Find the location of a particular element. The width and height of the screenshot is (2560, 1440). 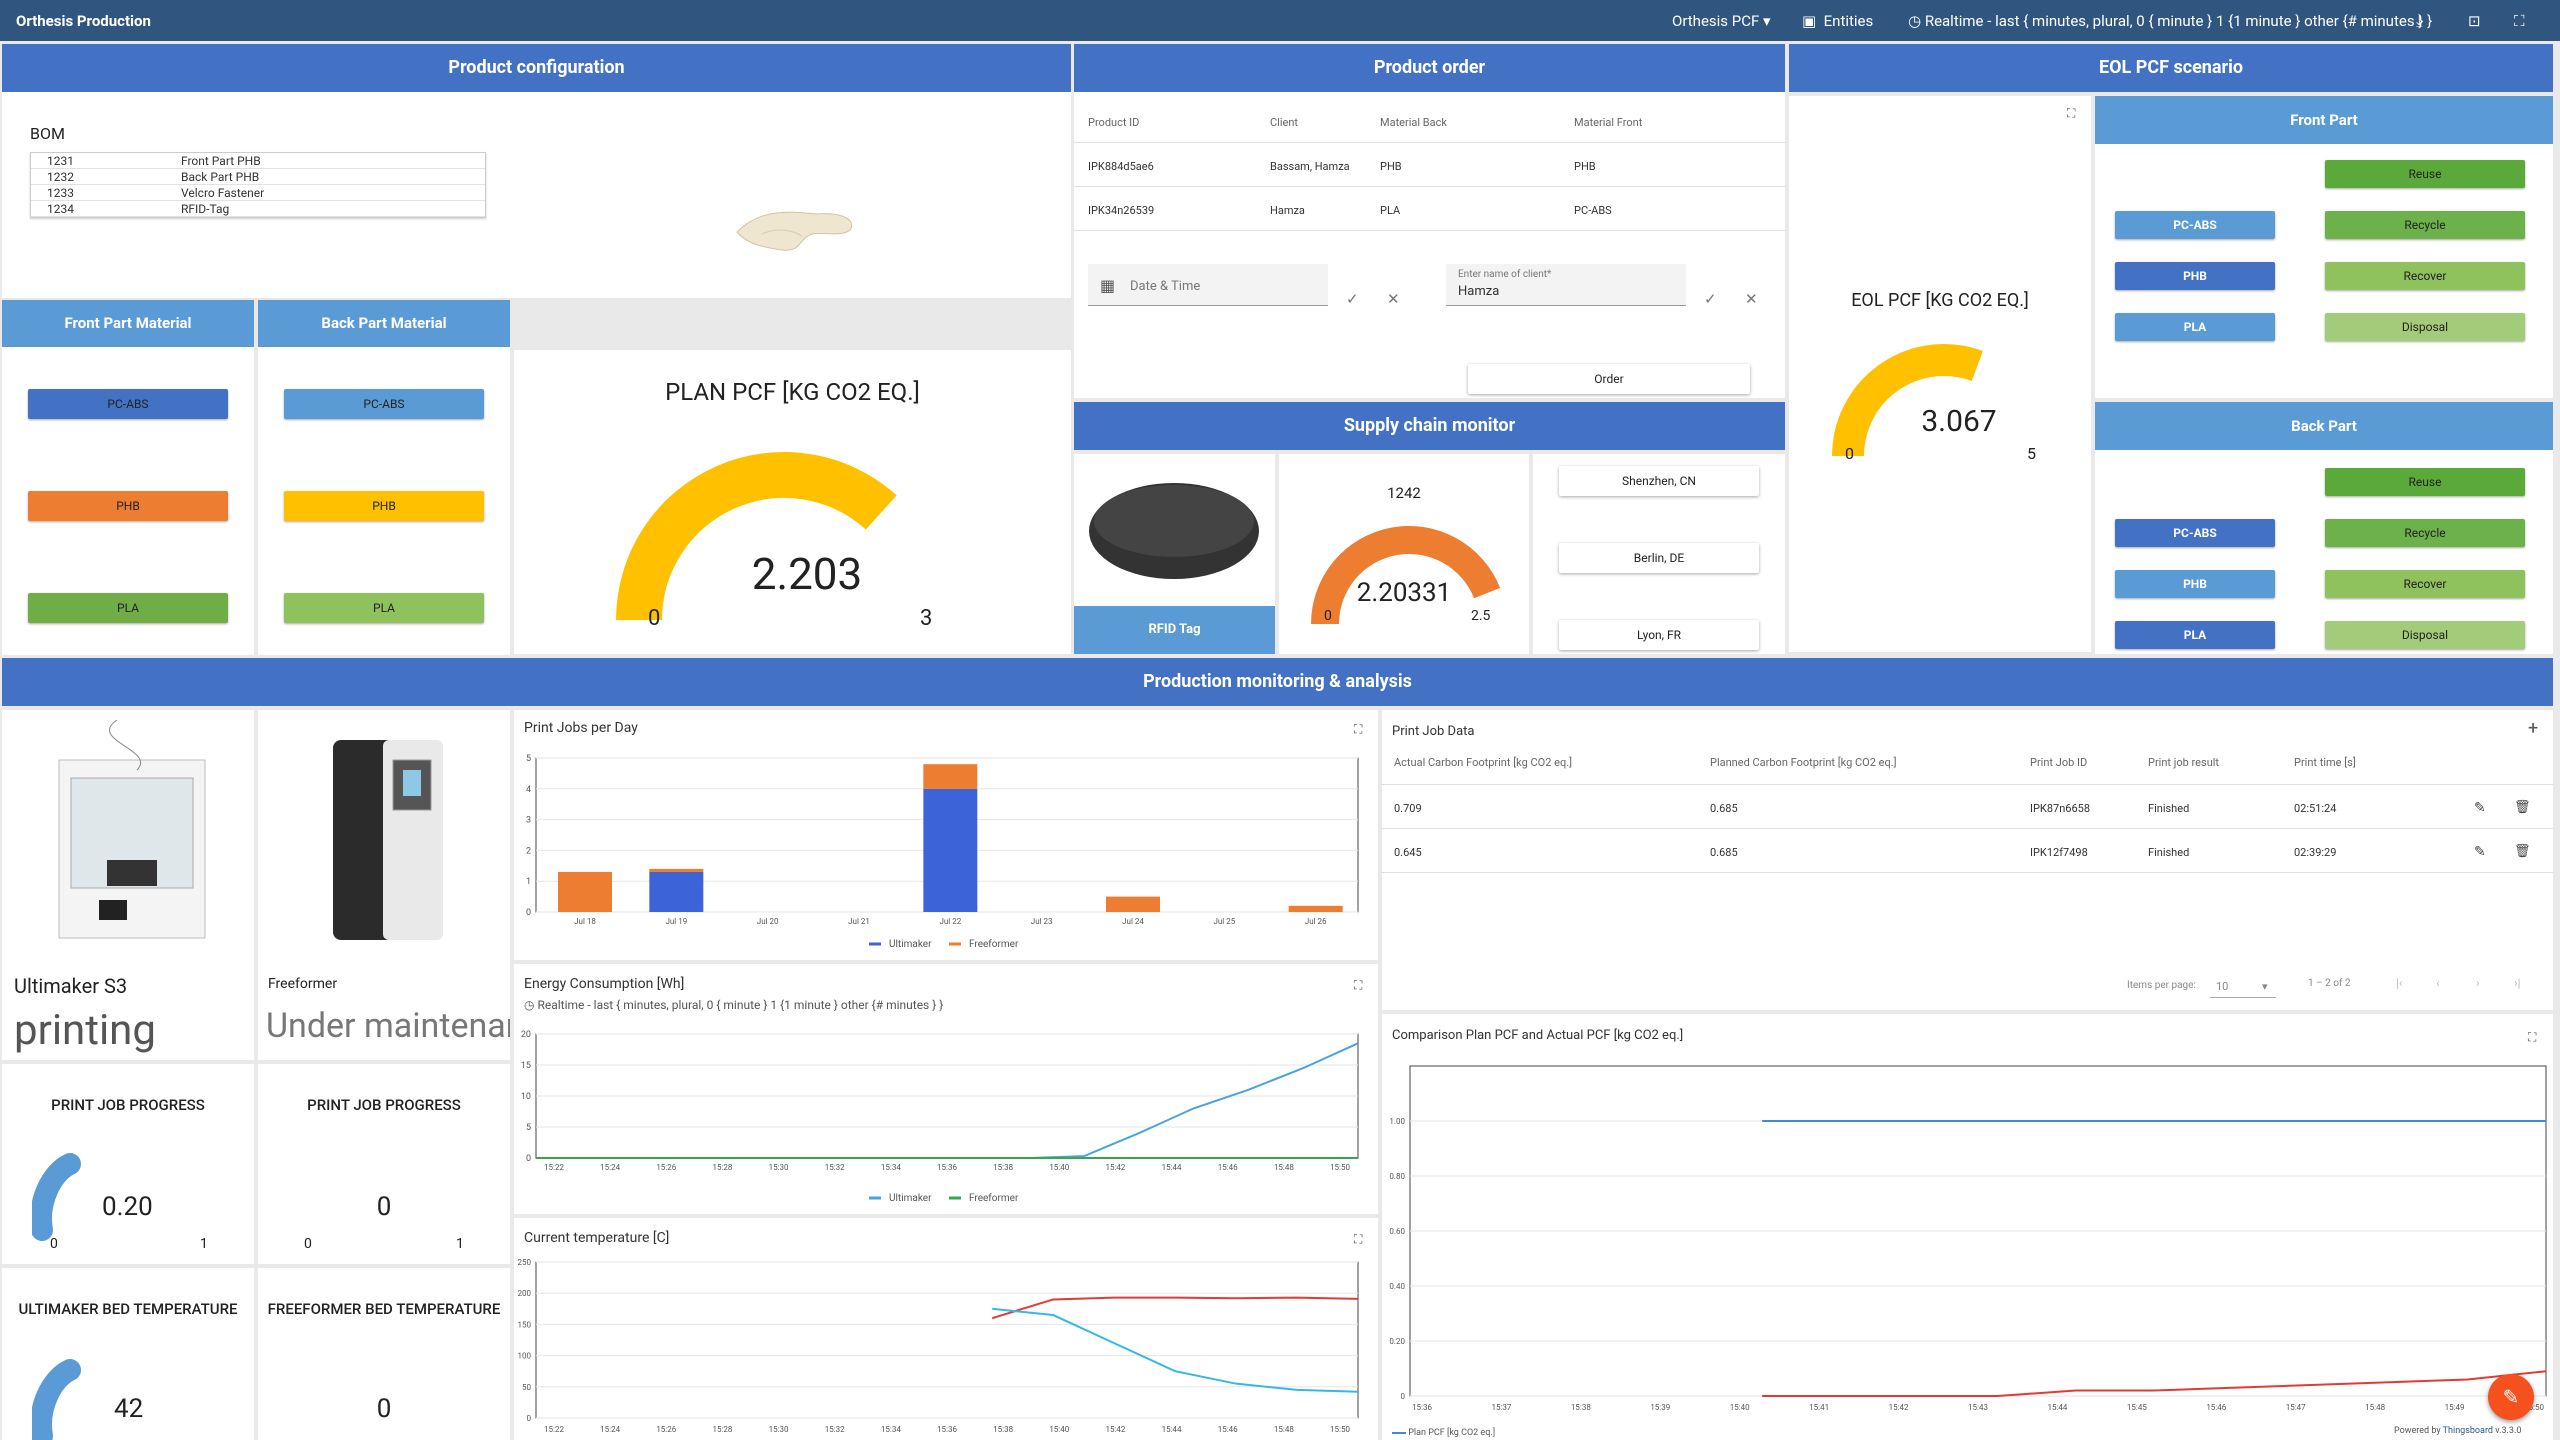

download-icon: ⤓ is located at coordinates (2419, 21).